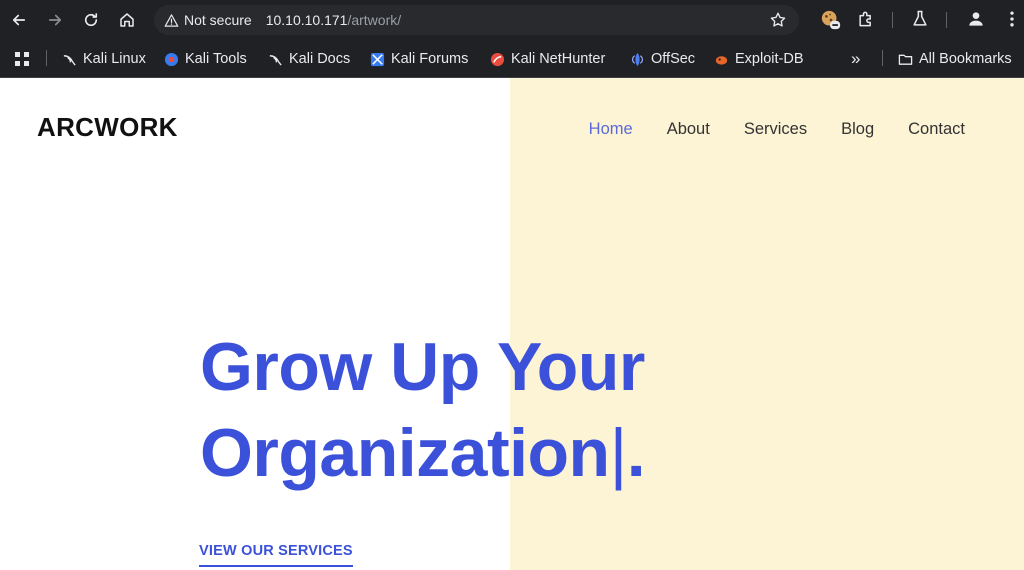 This screenshot has height=570, width=1024. What do you see at coordinates (497, 59) in the screenshot?
I see `nethunter-icon` at bounding box center [497, 59].